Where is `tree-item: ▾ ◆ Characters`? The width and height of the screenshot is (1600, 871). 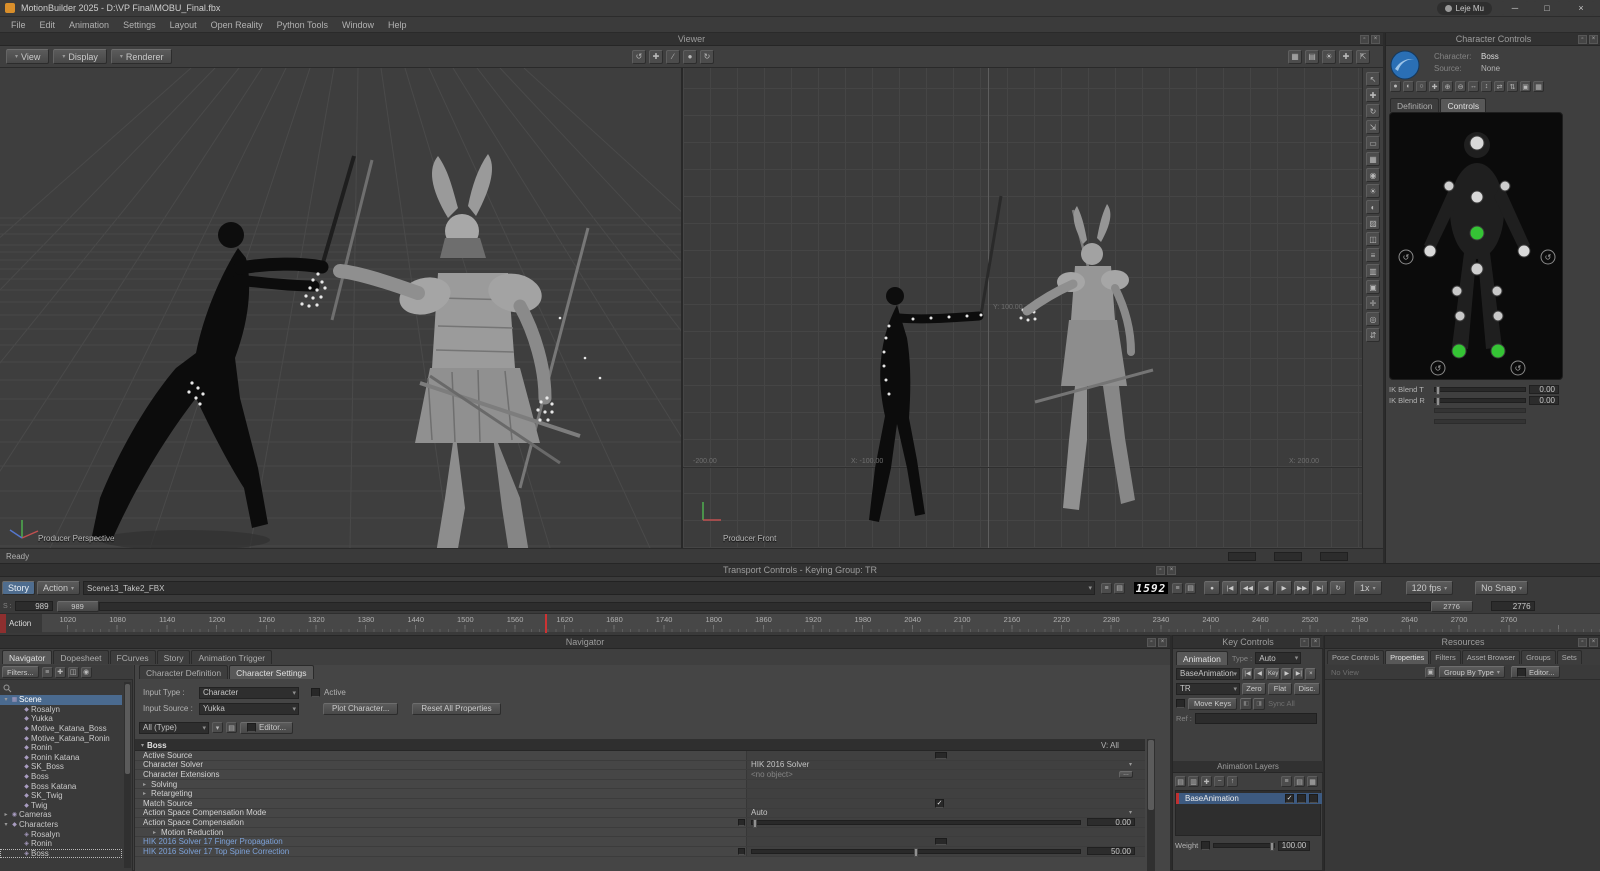
tree-item: ▾ ◆ Characters is located at coordinates (61, 825).